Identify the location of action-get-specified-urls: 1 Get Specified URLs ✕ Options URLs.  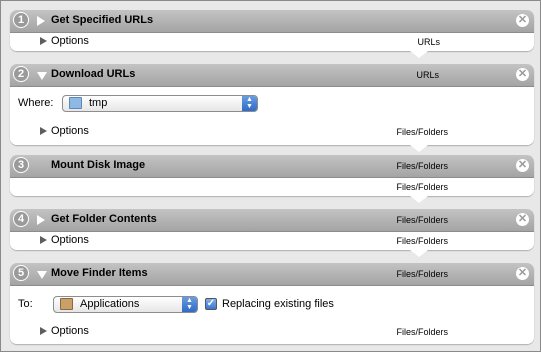
(272, 30).